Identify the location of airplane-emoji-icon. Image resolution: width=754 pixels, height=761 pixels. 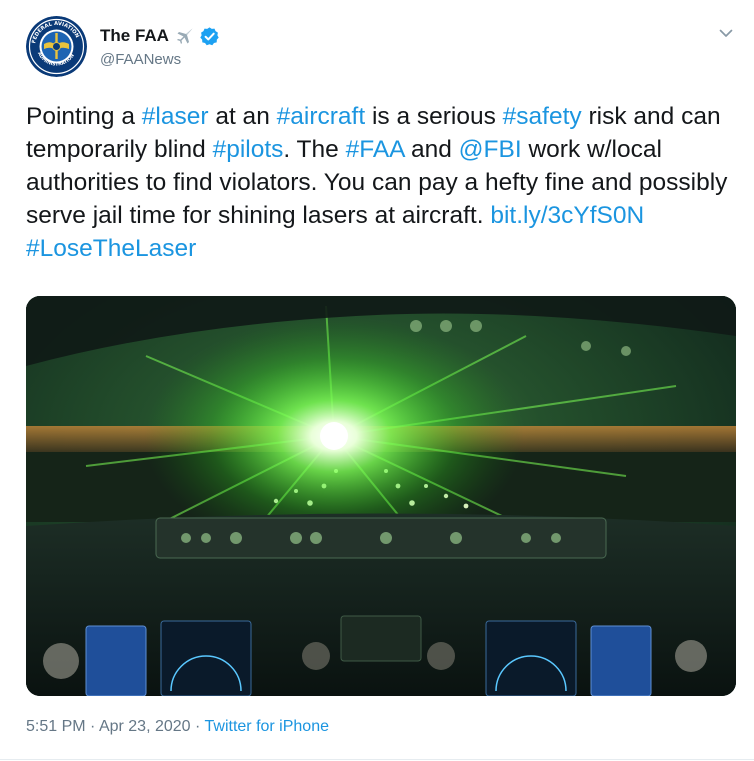
(185, 36).